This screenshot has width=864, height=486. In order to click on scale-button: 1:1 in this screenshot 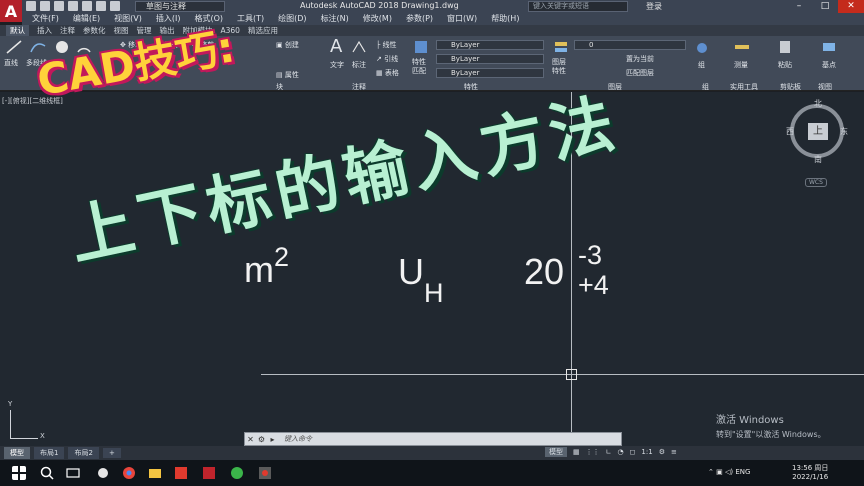, I will do `click(646, 452)`.